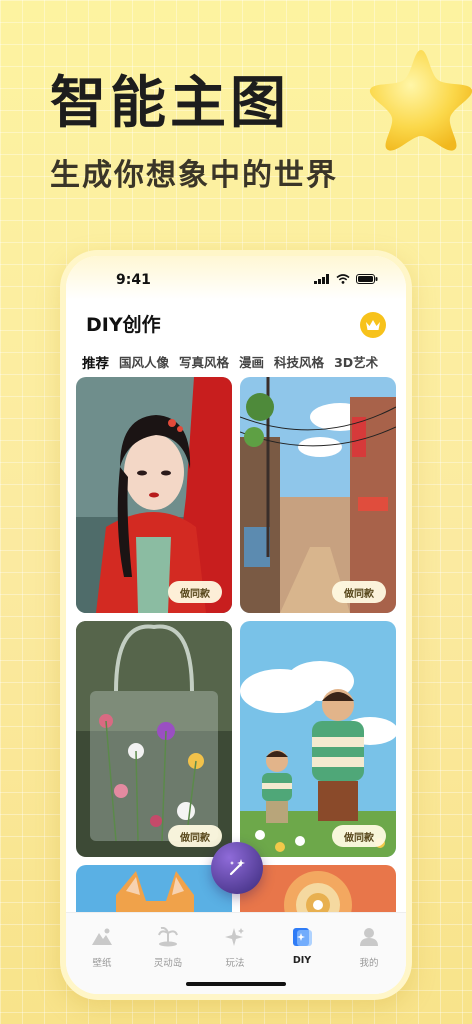 The width and height of the screenshot is (472, 1024). I want to click on tabbar-label: 我的, so click(369, 963).